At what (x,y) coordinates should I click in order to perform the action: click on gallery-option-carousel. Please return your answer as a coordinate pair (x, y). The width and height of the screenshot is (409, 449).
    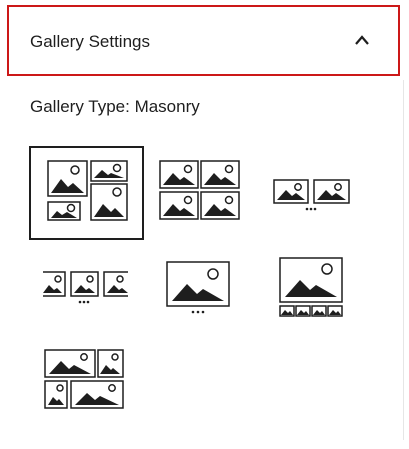
    Looking at the image, I should click on (314, 192).